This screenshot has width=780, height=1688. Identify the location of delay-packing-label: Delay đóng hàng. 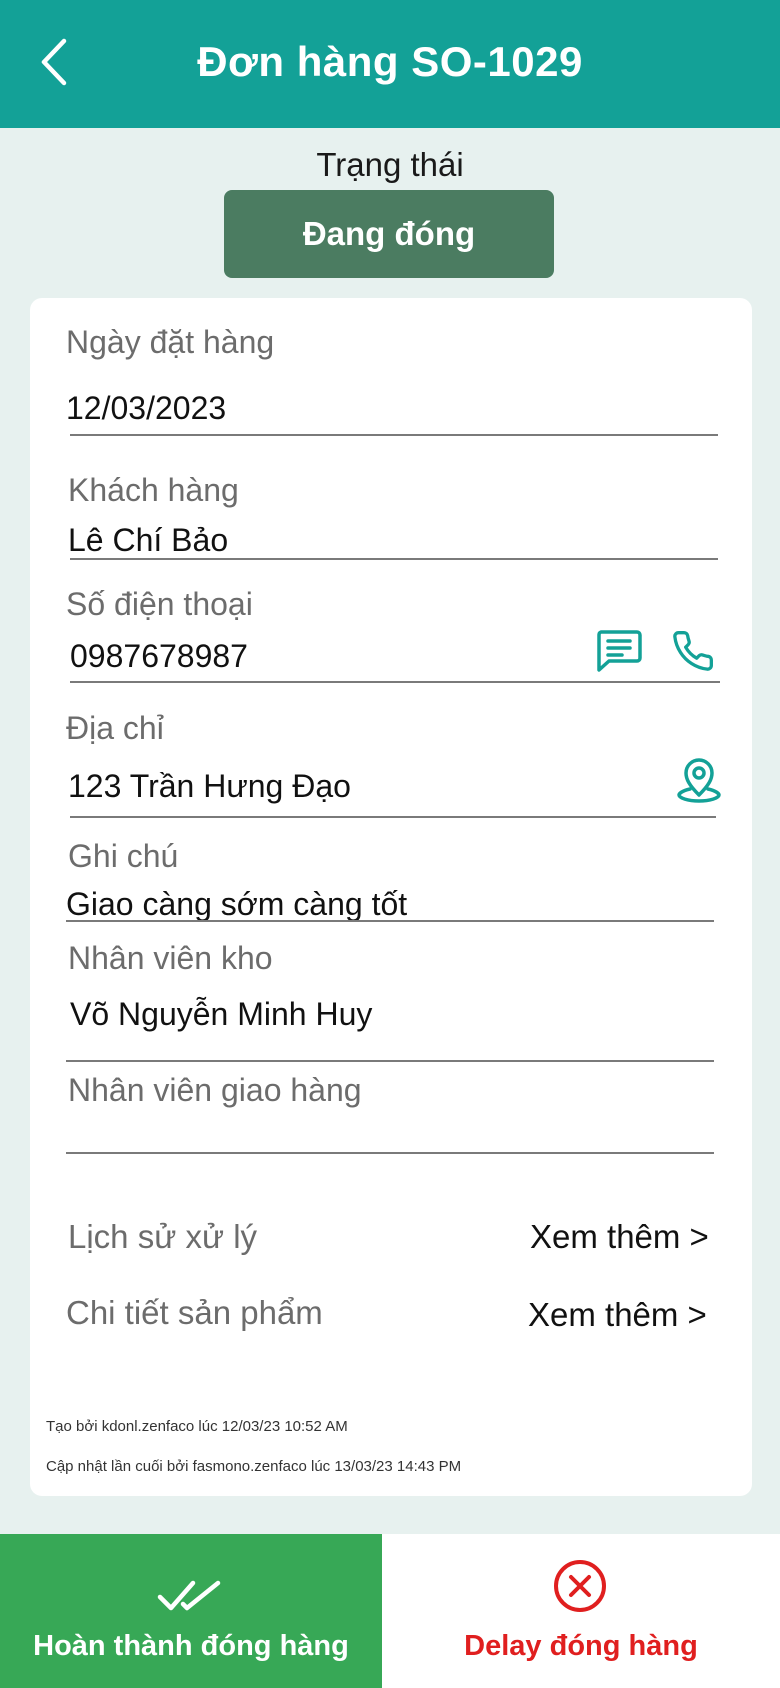
(581, 1646).